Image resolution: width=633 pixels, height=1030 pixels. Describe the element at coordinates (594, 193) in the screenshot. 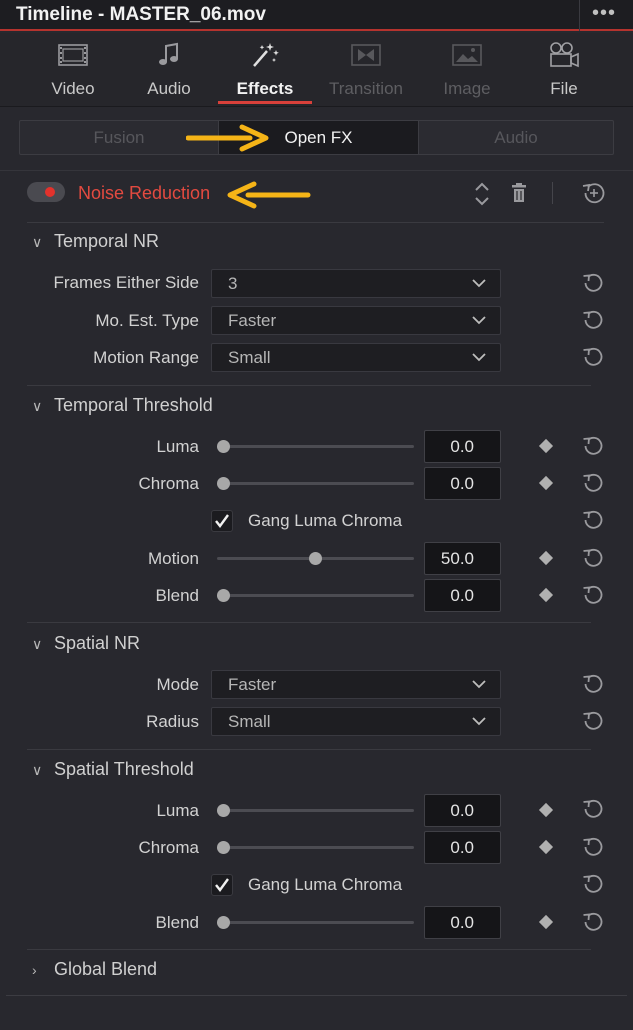

I see `reset-effect-icon` at that location.